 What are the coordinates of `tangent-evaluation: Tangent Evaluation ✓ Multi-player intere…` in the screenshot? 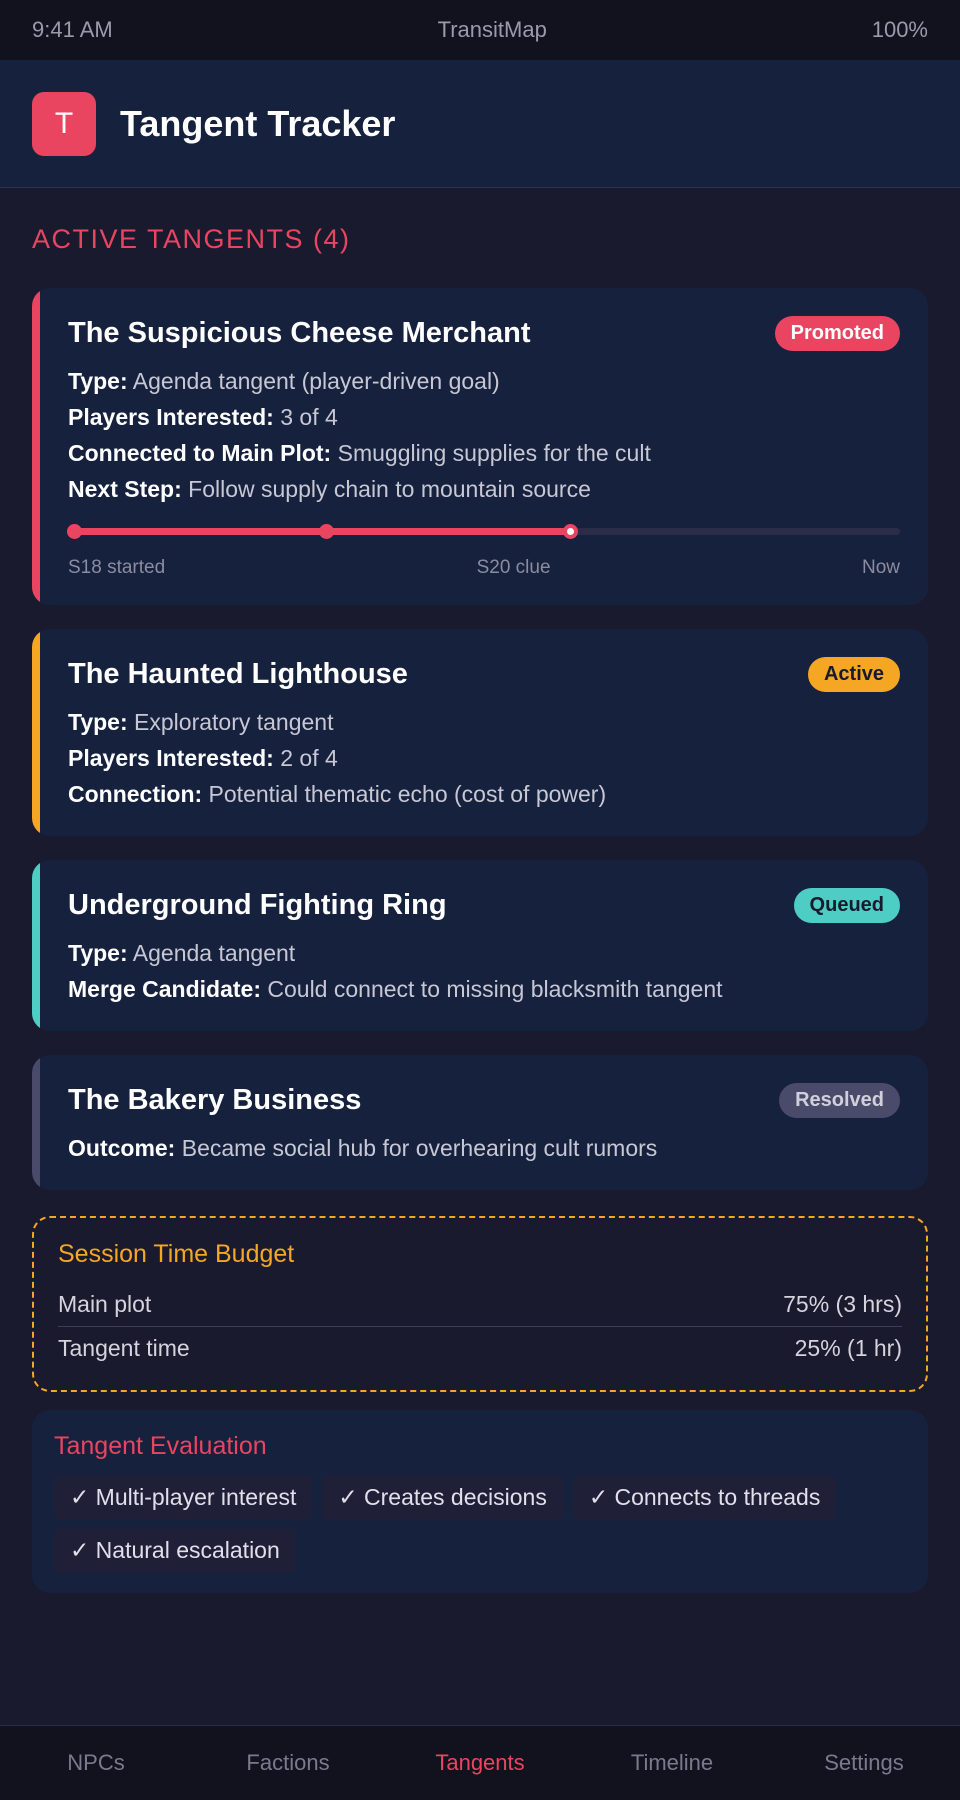 It's located at (480, 1501).